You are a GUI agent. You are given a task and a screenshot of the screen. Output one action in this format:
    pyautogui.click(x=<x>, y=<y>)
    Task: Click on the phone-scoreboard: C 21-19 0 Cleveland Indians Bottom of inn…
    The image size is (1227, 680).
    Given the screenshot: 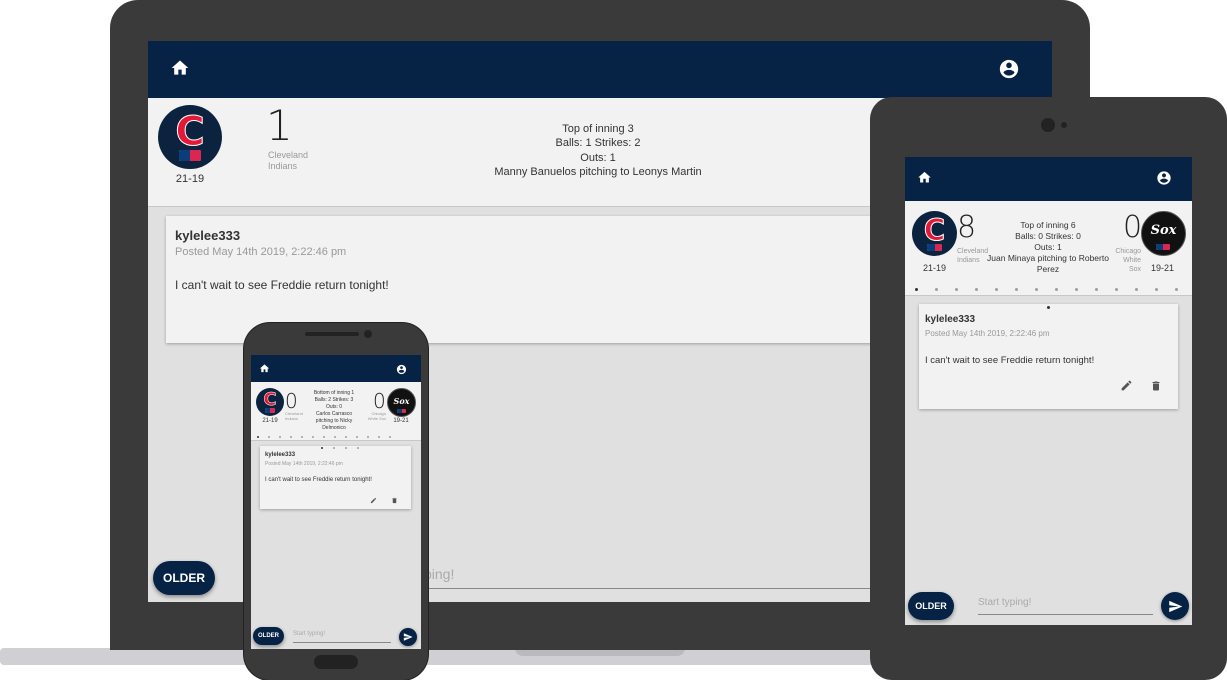 What is the action you would take?
    pyautogui.click(x=336, y=411)
    